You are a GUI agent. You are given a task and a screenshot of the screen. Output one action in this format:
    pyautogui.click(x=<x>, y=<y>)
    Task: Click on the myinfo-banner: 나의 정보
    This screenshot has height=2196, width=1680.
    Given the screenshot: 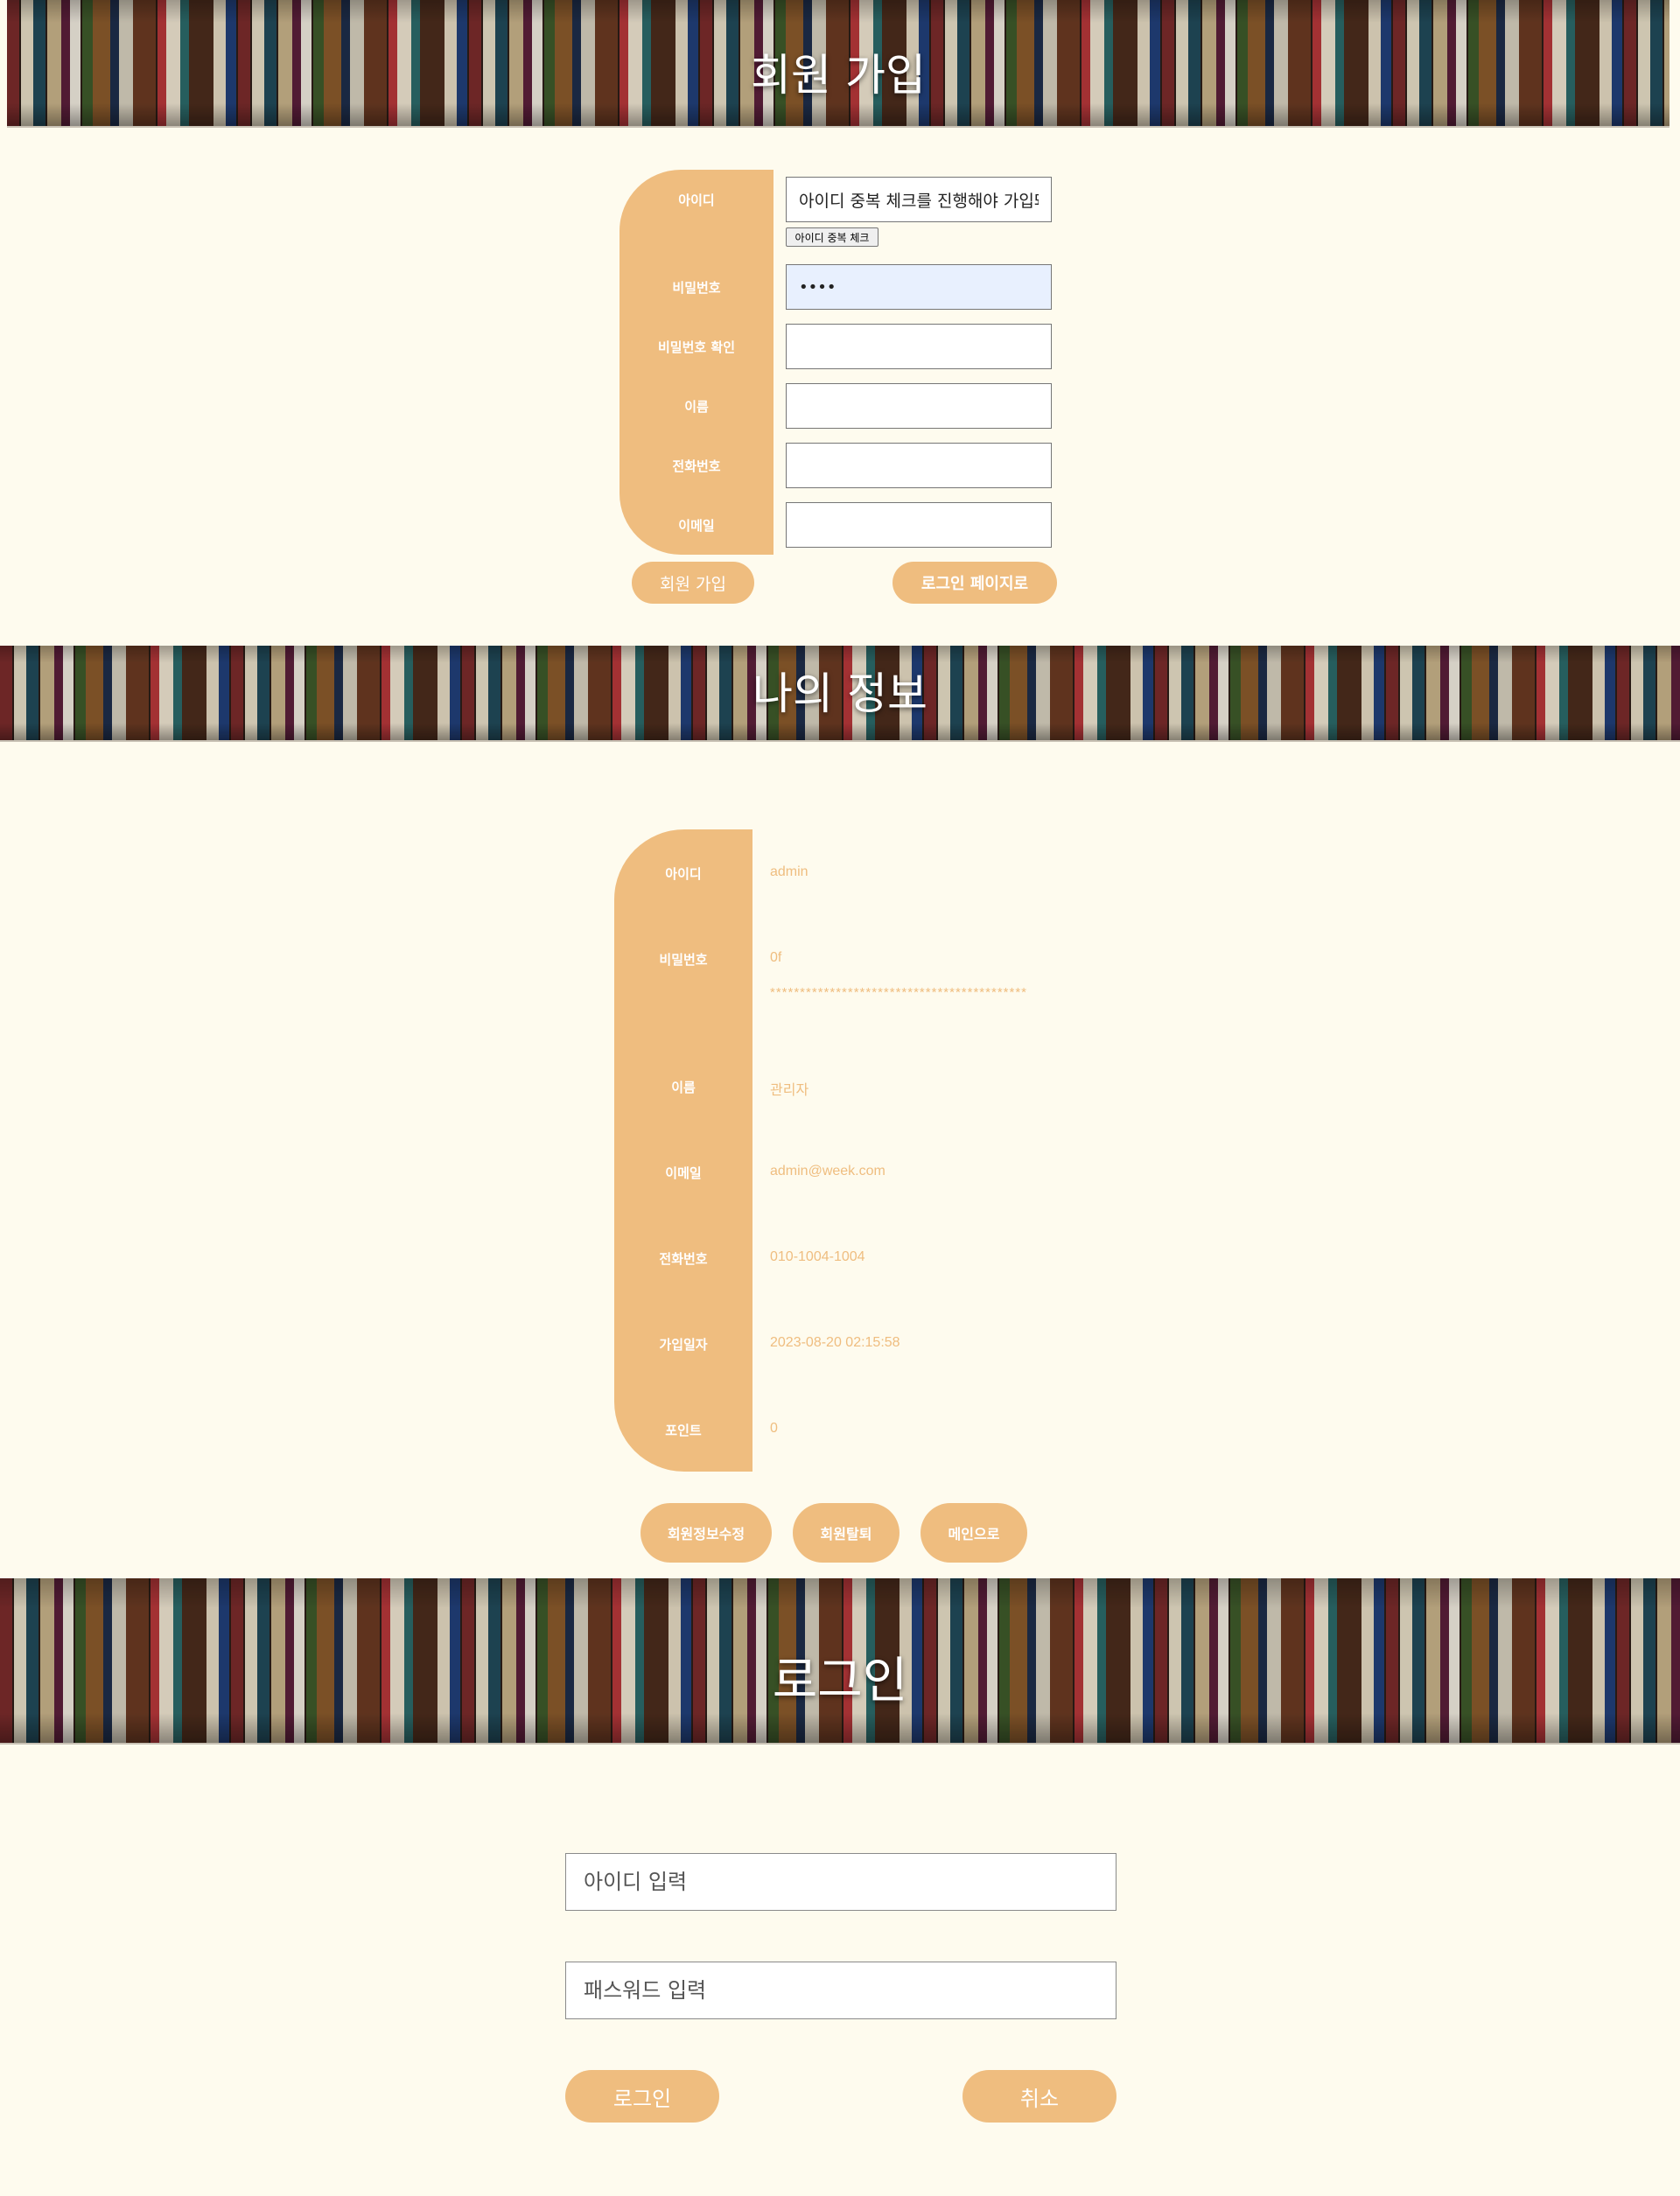 What is the action you would take?
    pyautogui.click(x=840, y=694)
    